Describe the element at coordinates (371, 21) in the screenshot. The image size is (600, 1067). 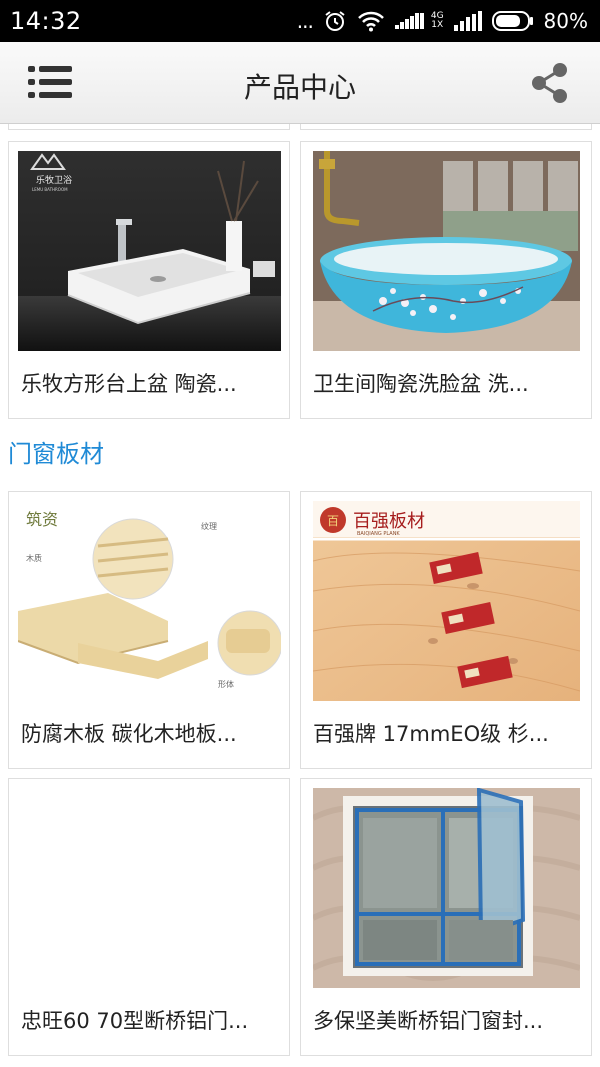
I see `wifi-icon` at that location.